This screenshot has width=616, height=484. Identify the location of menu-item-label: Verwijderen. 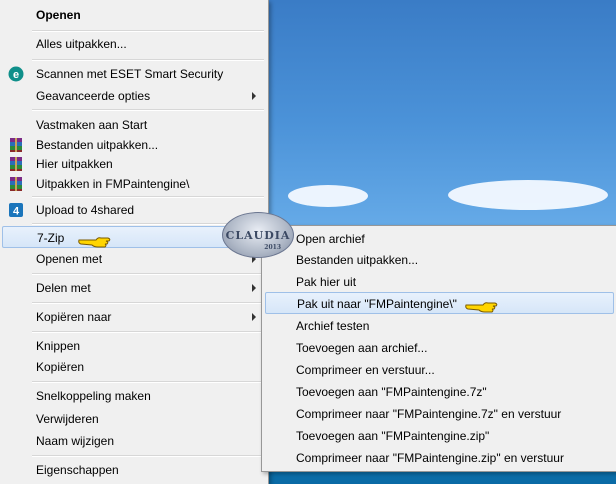
(67, 419).